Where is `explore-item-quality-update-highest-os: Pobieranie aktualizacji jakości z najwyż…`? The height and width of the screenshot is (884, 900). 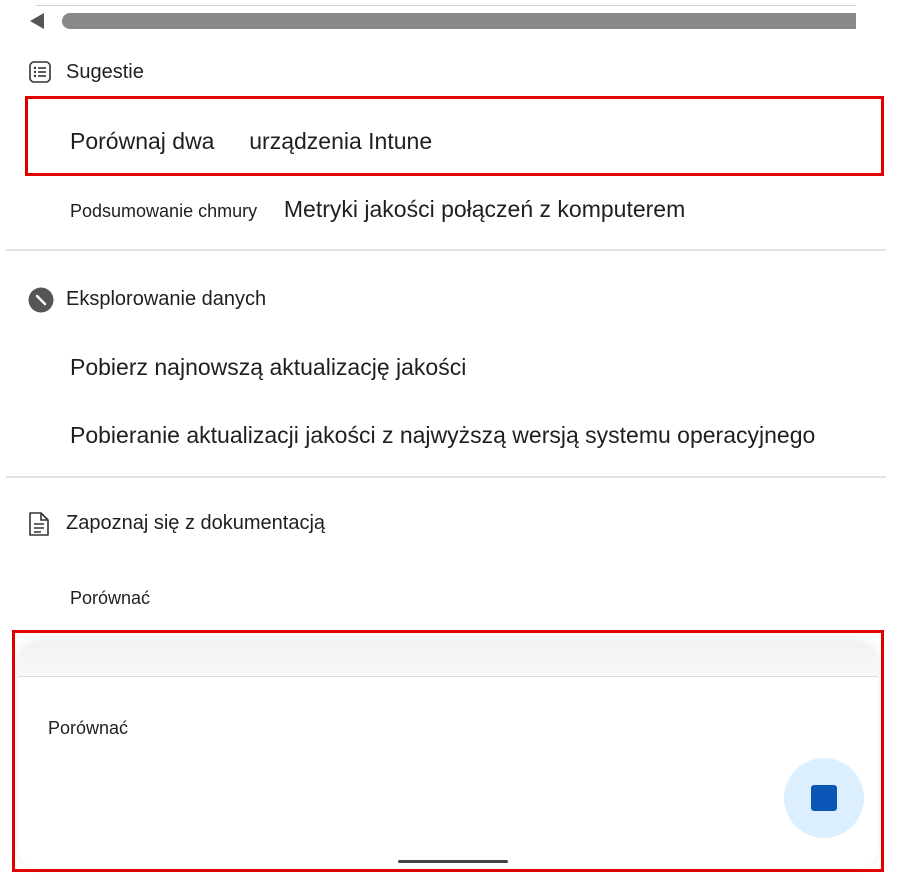 explore-item-quality-update-highest-os: Pobieranie aktualizacji jakości z najwyż… is located at coordinates (442, 435).